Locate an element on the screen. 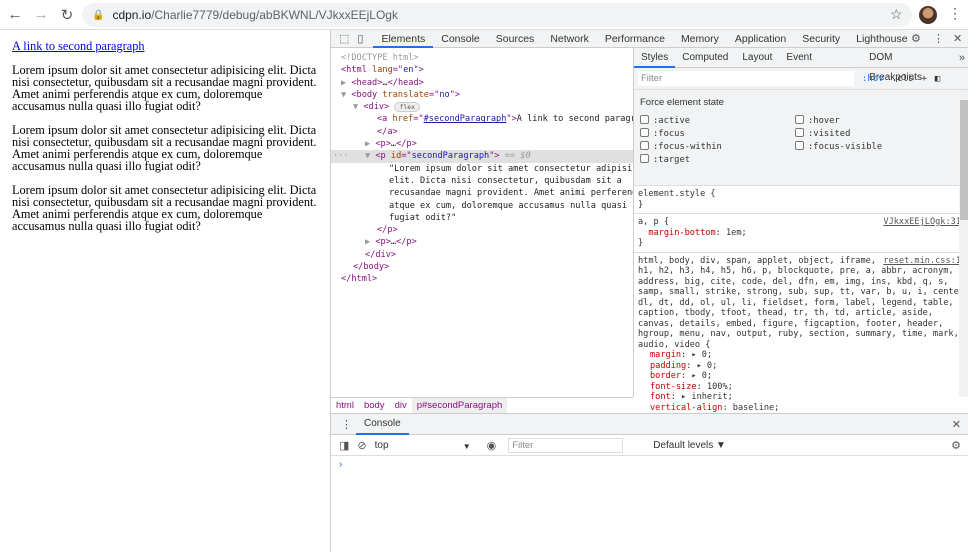  settings-gear-icon: ⚙ is located at coordinates (916, 38).